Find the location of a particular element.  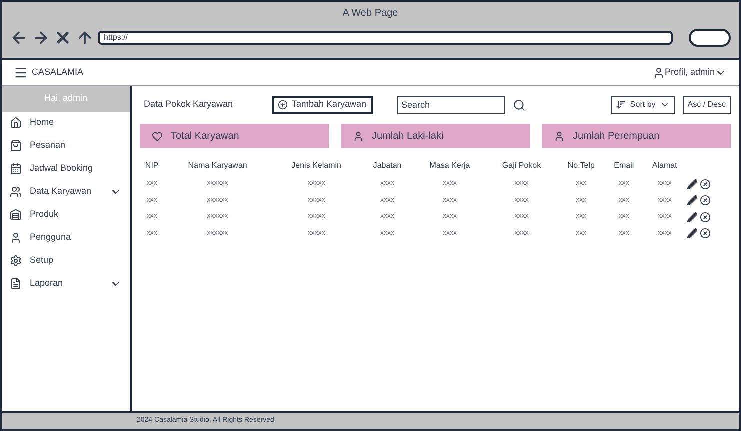

sidebar-item: Produk is located at coordinates (66, 215).